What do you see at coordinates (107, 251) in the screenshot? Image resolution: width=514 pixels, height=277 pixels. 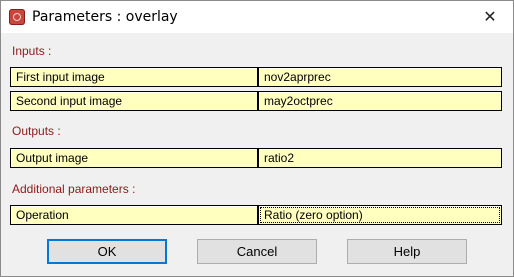 I see `ok-button: OK` at bounding box center [107, 251].